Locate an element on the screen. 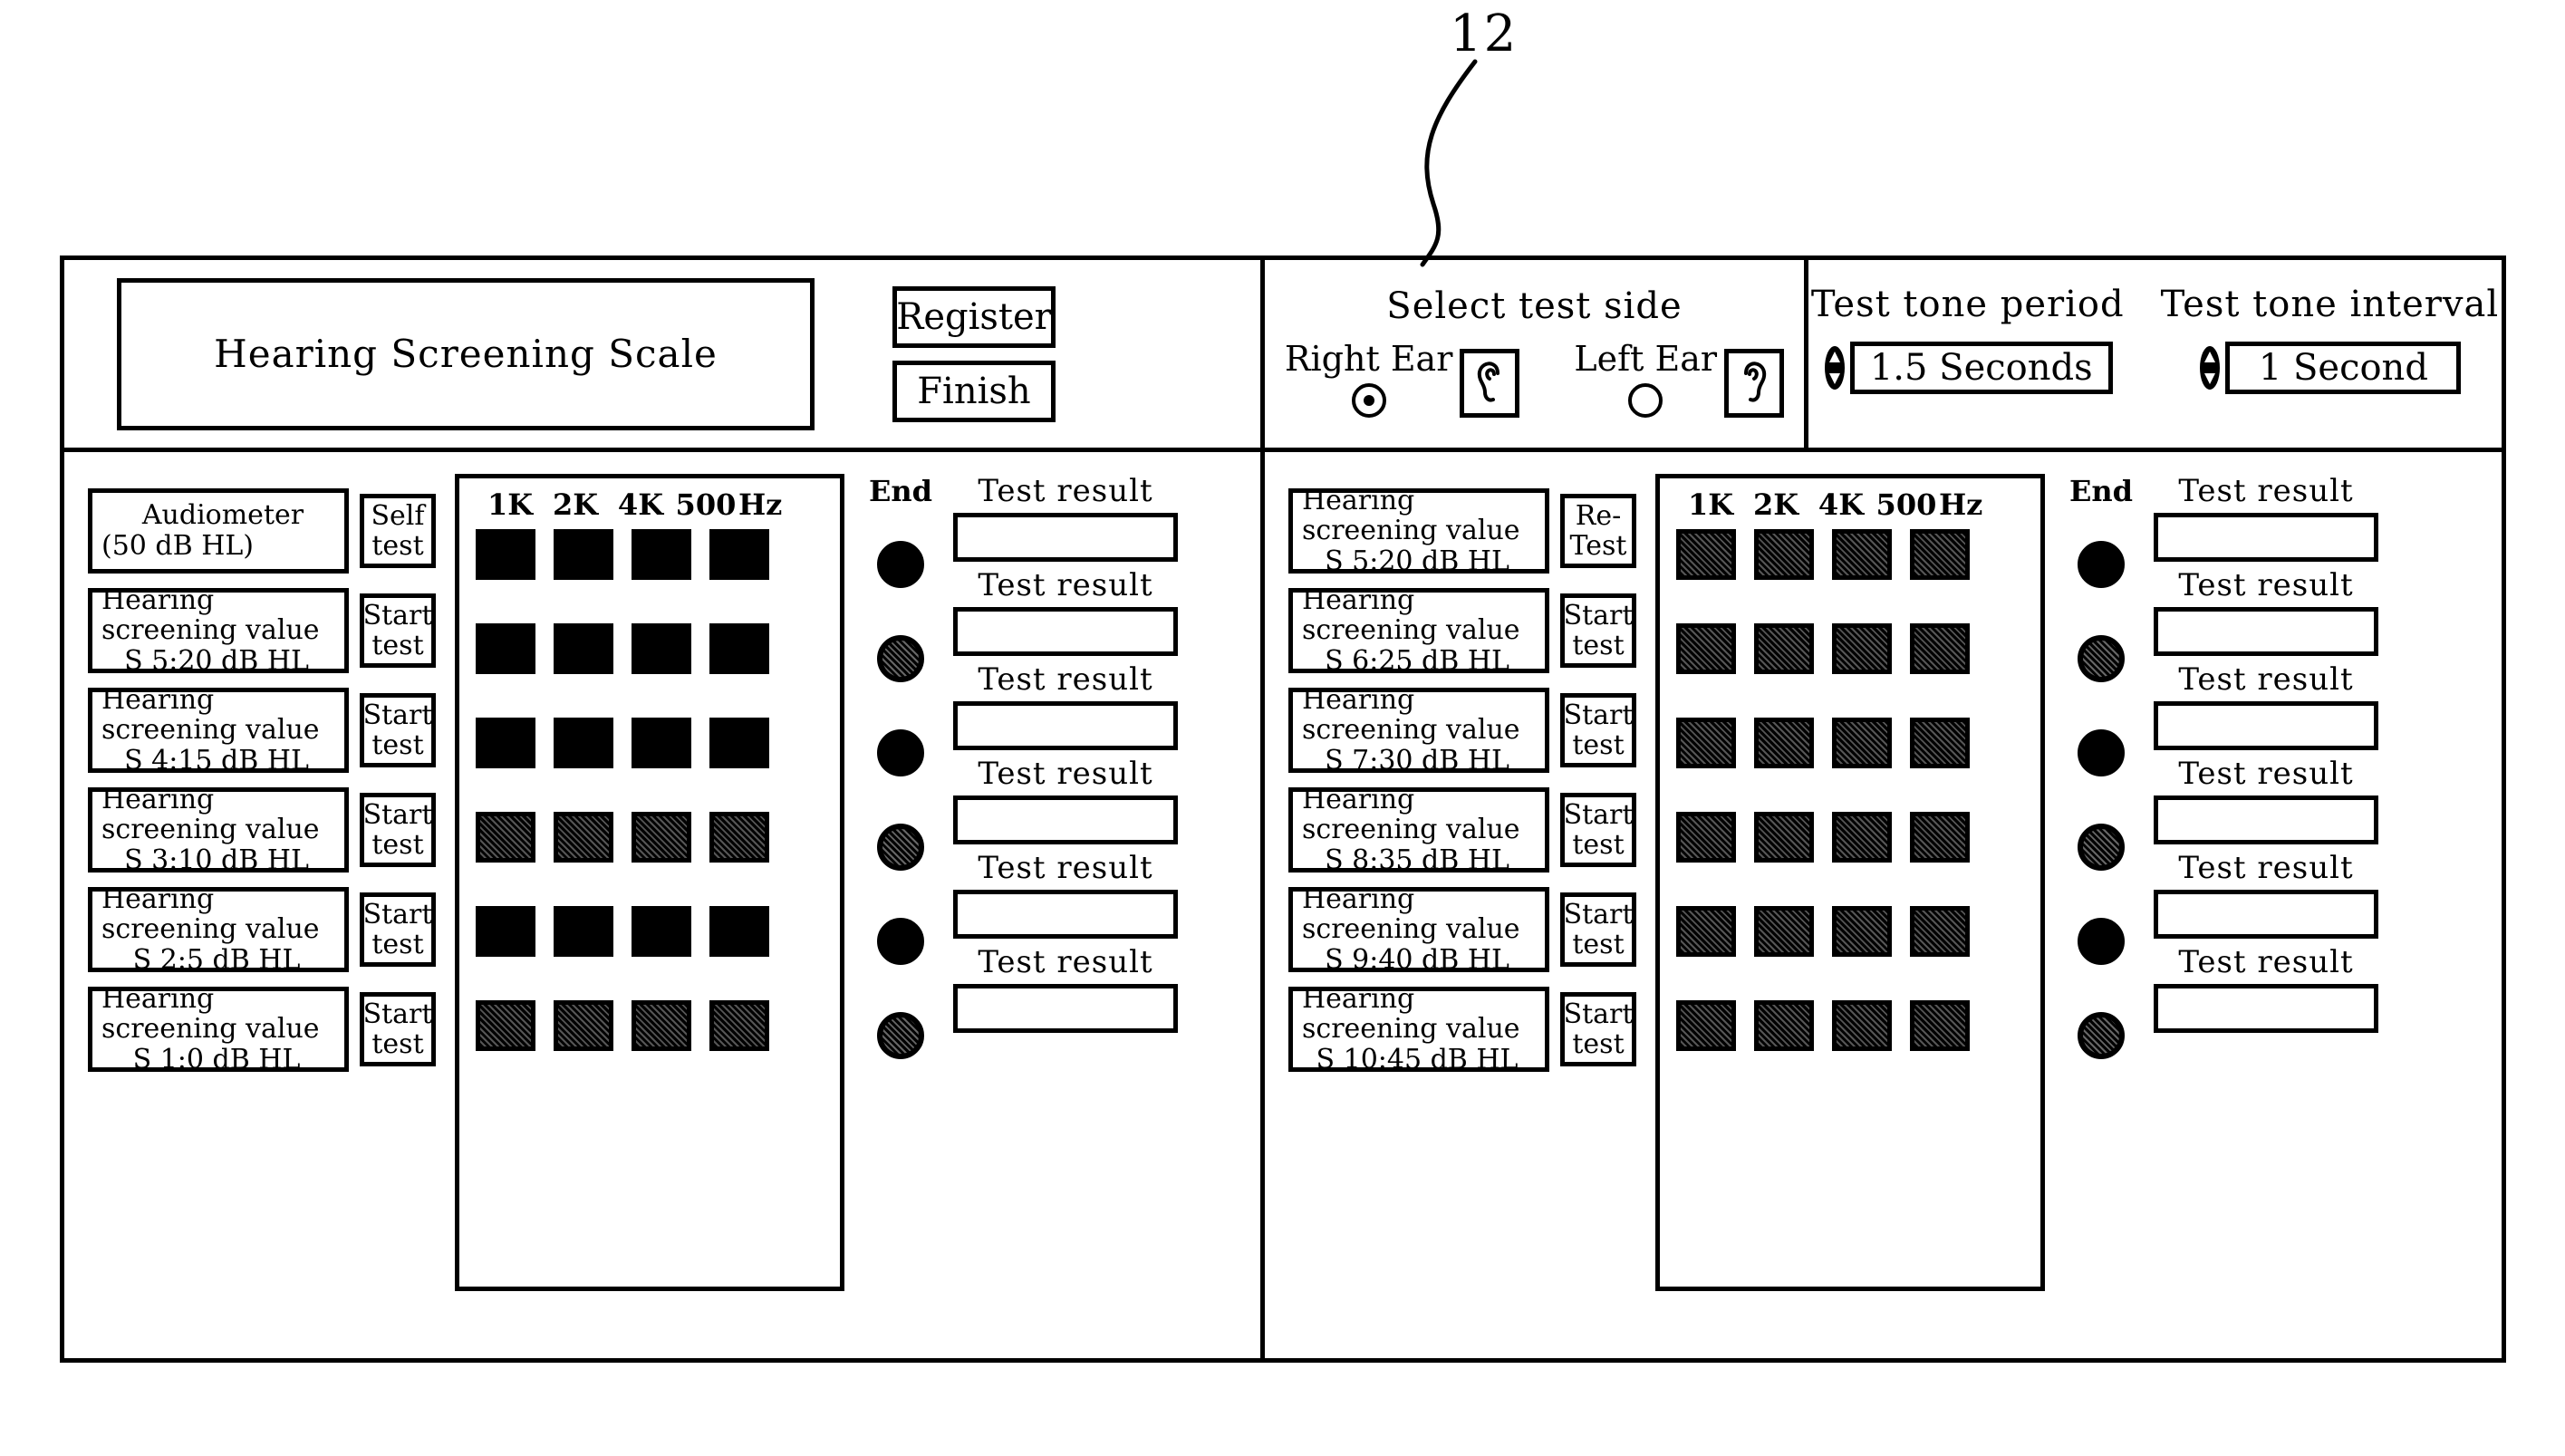  test-tone-period-group: Test tone period 1.5 Seconds is located at coordinates (1968, 339).